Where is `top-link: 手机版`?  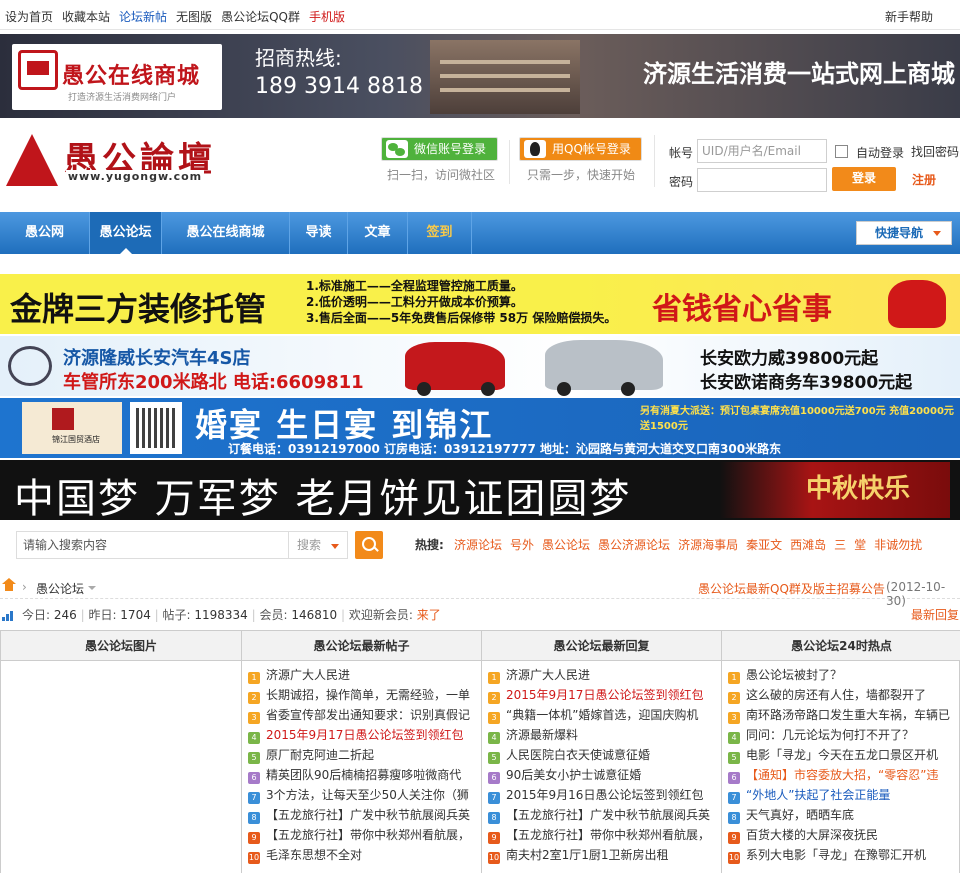 top-link: 手机版 is located at coordinates (327, 16).